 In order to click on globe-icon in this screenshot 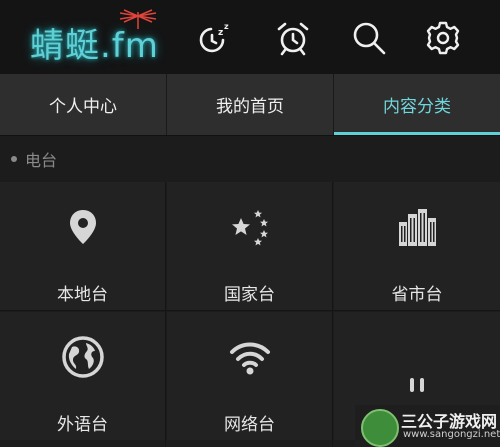, I will do `click(82, 357)`.